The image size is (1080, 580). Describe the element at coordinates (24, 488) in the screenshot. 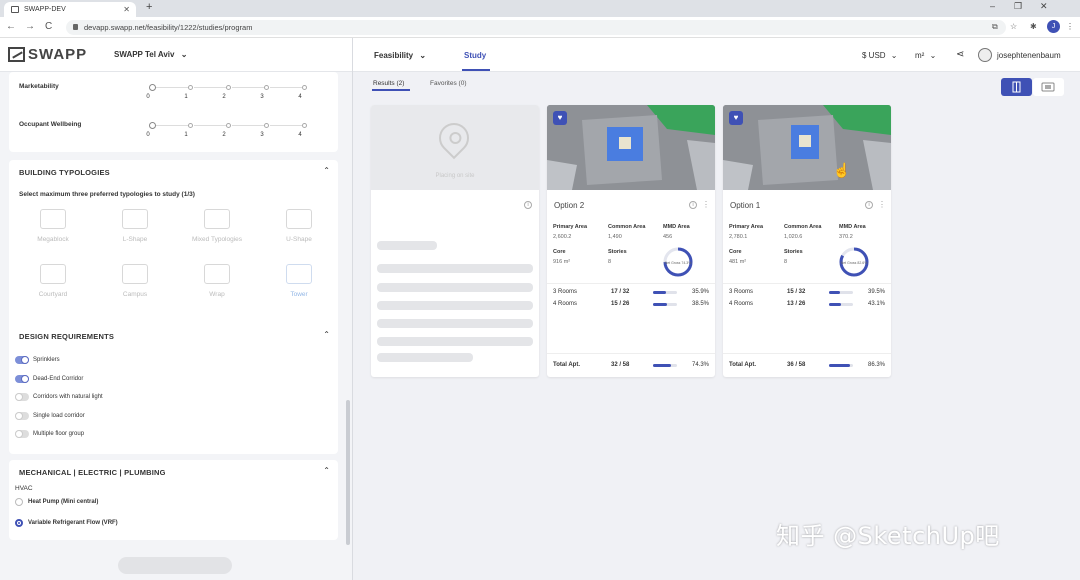

I see `hvac-label: HVAC` at that location.